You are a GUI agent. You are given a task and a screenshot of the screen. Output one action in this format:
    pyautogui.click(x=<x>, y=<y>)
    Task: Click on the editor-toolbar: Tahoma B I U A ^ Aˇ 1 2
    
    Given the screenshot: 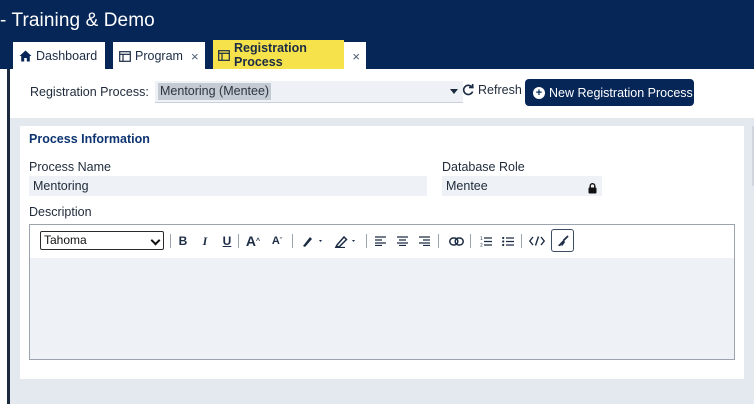 What is the action you would take?
    pyautogui.click(x=382, y=241)
    